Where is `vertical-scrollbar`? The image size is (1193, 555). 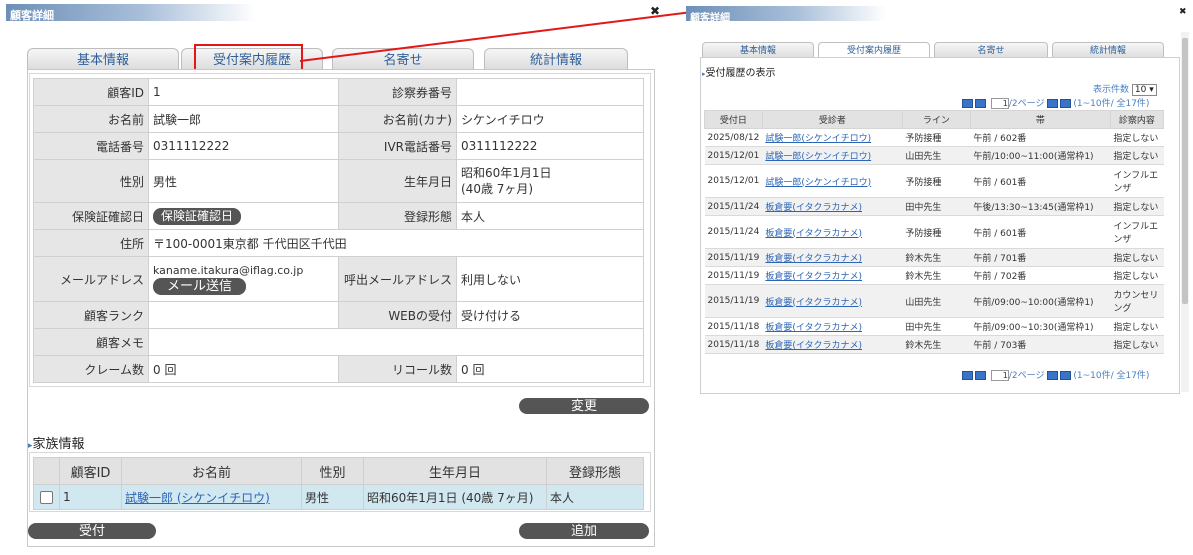
vertical-scrollbar is located at coordinates (1185, 212).